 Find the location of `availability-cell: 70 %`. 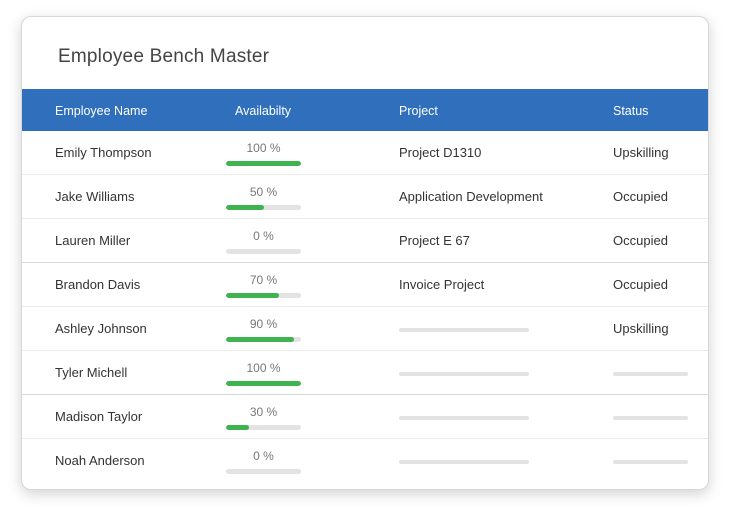

availability-cell: 70 % is located at coordinates (263, 285).